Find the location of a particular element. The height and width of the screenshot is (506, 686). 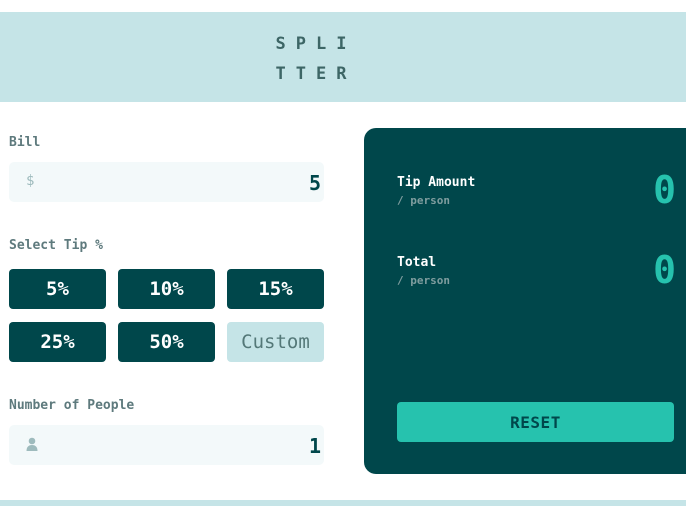

bill-label: Bill is located at coordinates (25, 142).